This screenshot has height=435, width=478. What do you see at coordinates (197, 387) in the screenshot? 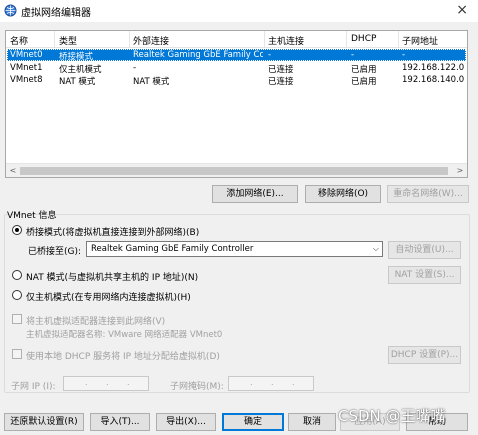
I see `subnet-mask-label: 子网掩码(M):` at bounding box center [197, 387].